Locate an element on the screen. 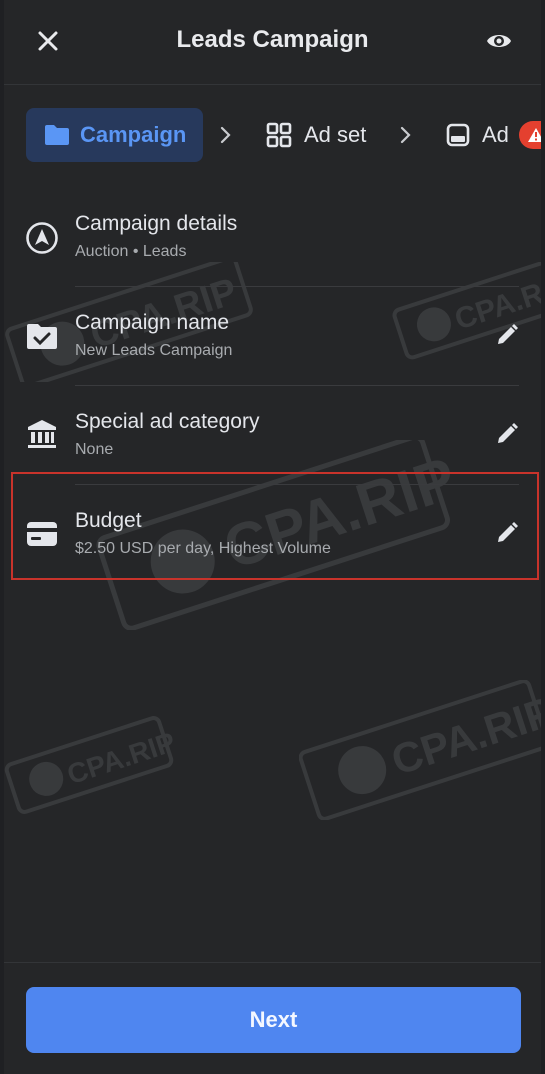 The image size is (545, 1074). tab-ad-set: Ad set is located at coordinates (316, 135).